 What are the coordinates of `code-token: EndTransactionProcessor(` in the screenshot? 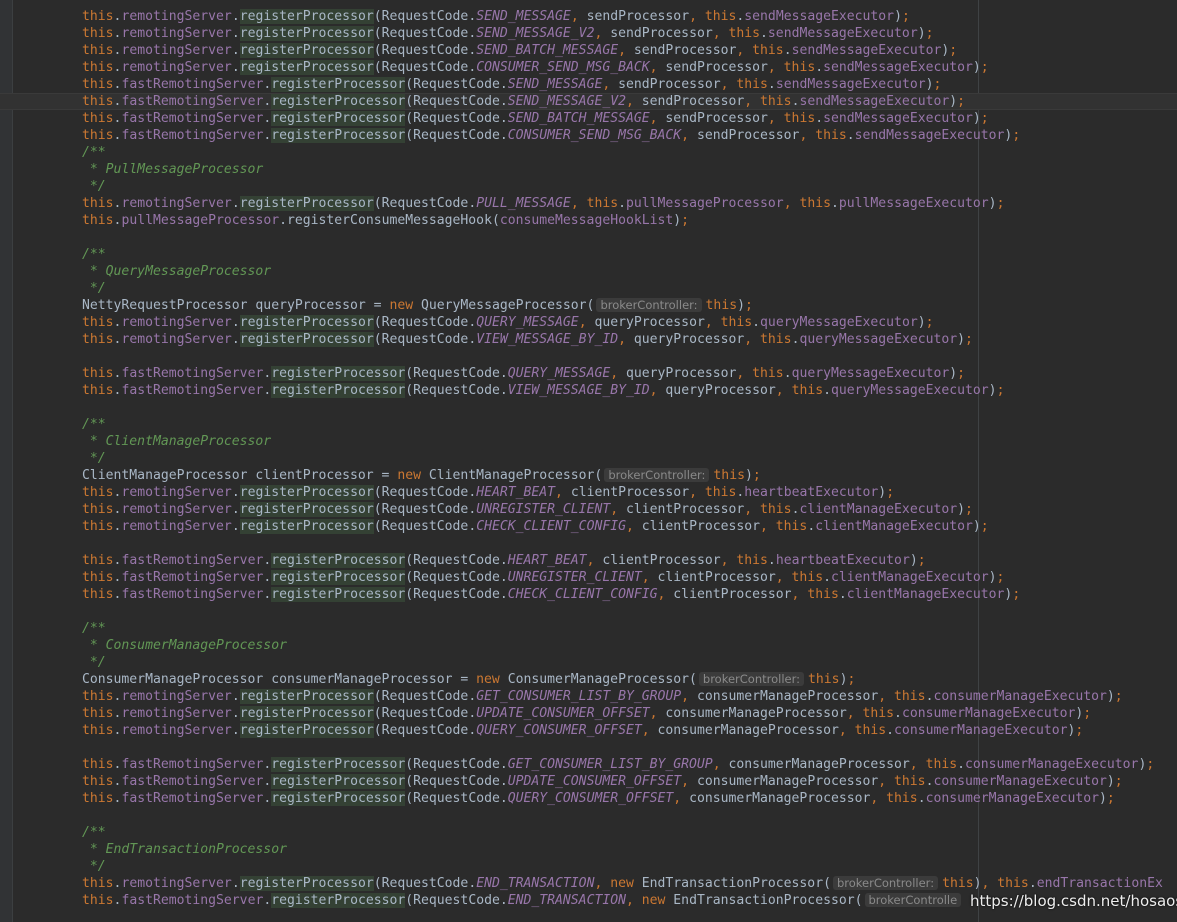 It's located at (736, 883).